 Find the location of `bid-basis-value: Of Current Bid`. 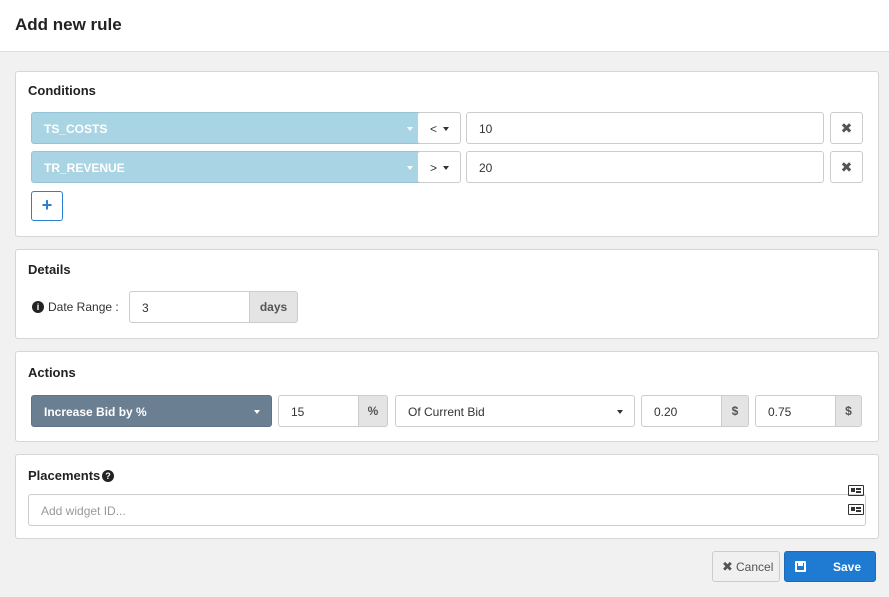

bid-basis-value: Of Current Bid is located at coordinates (446, 412).